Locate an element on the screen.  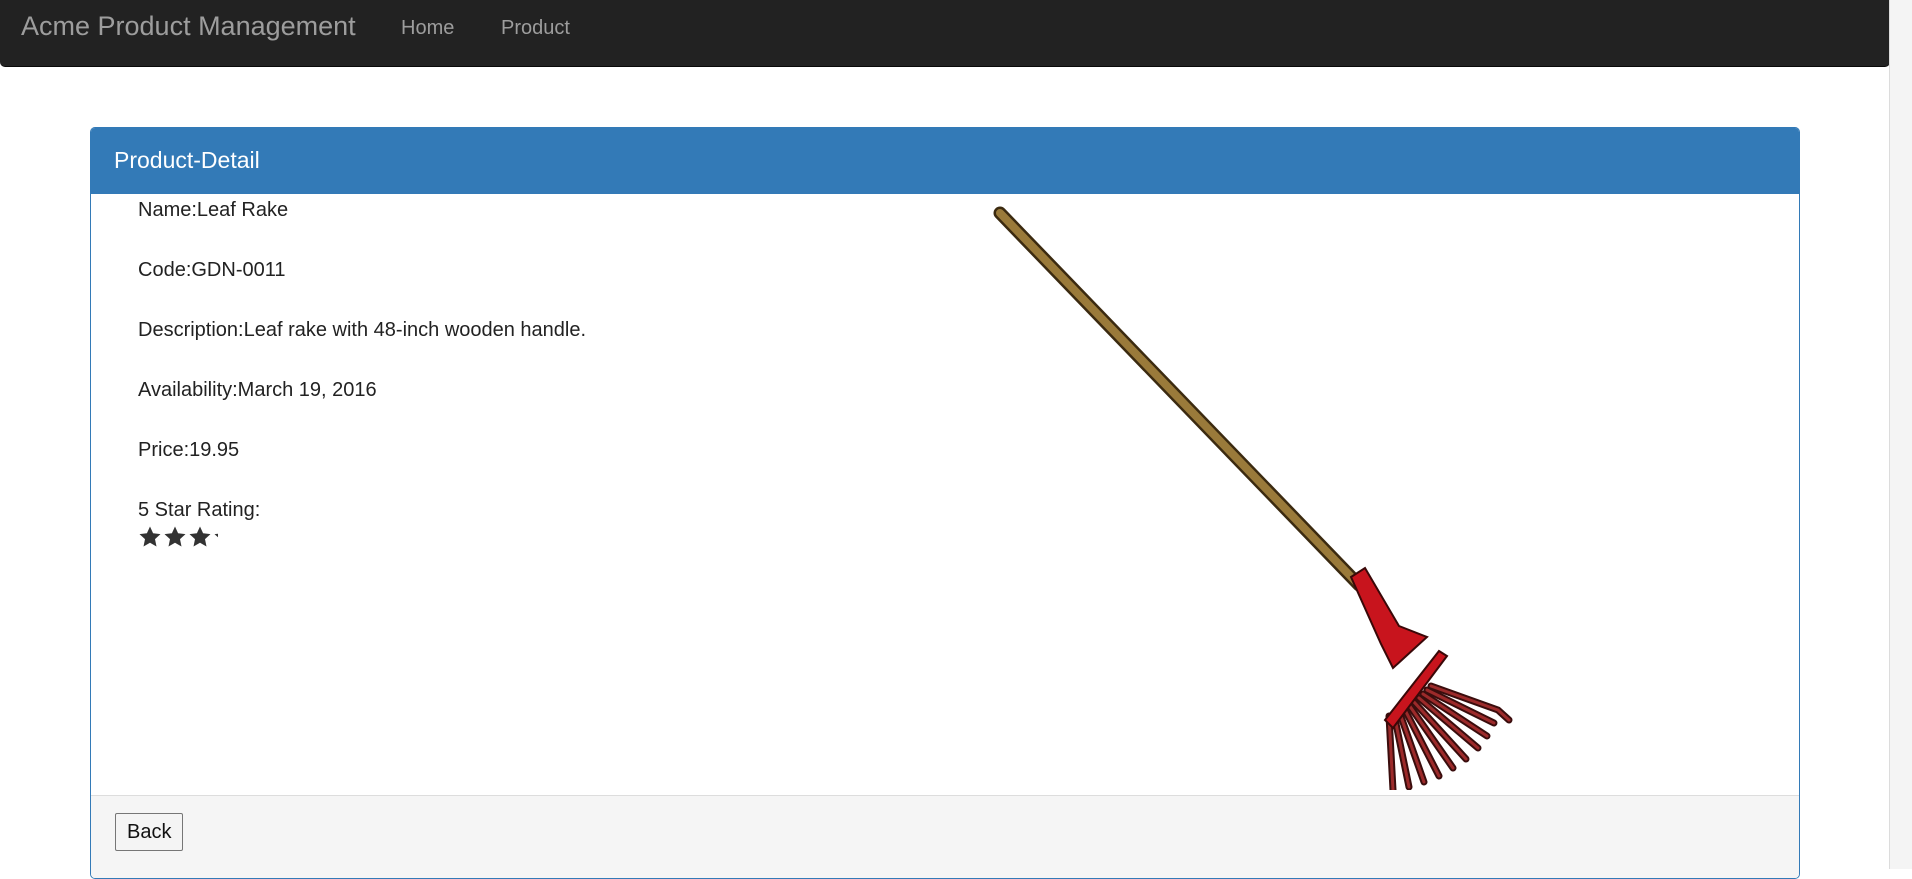
panel-title: Product-Detail is located at coordinates (187, 160).